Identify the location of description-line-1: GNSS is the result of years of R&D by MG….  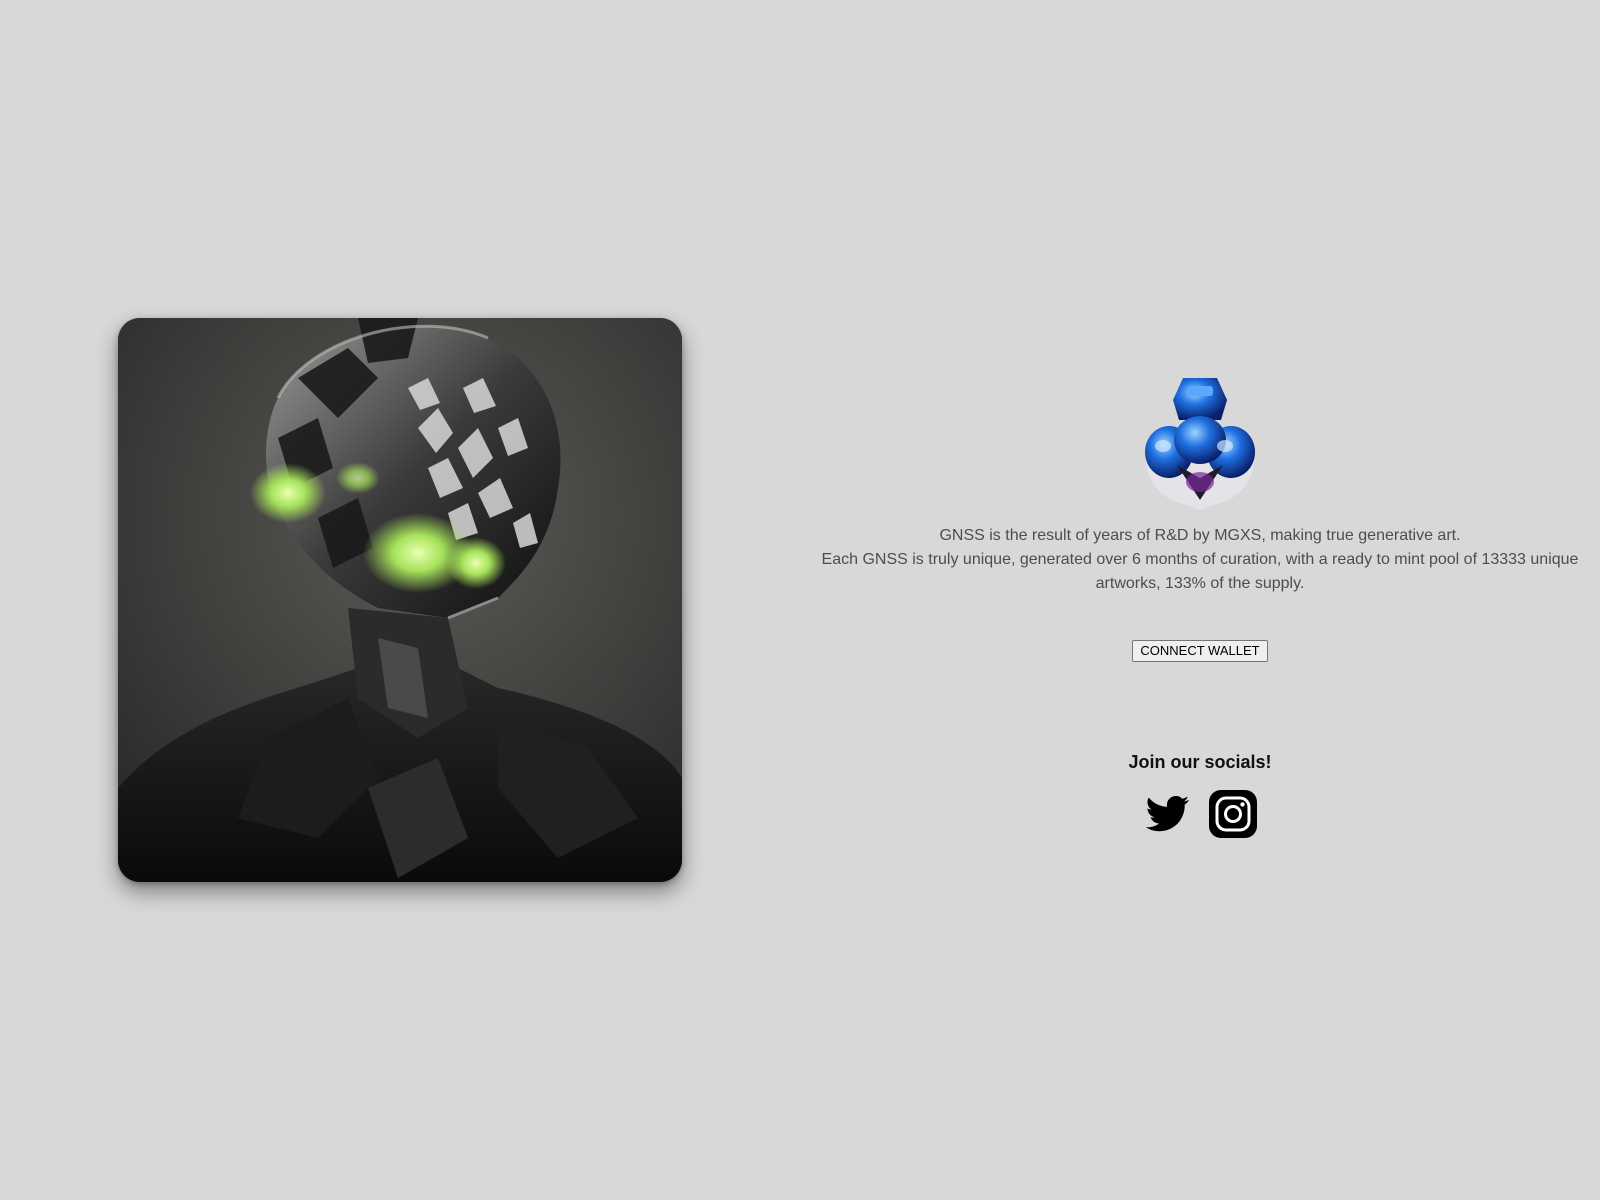
(1200, 535).